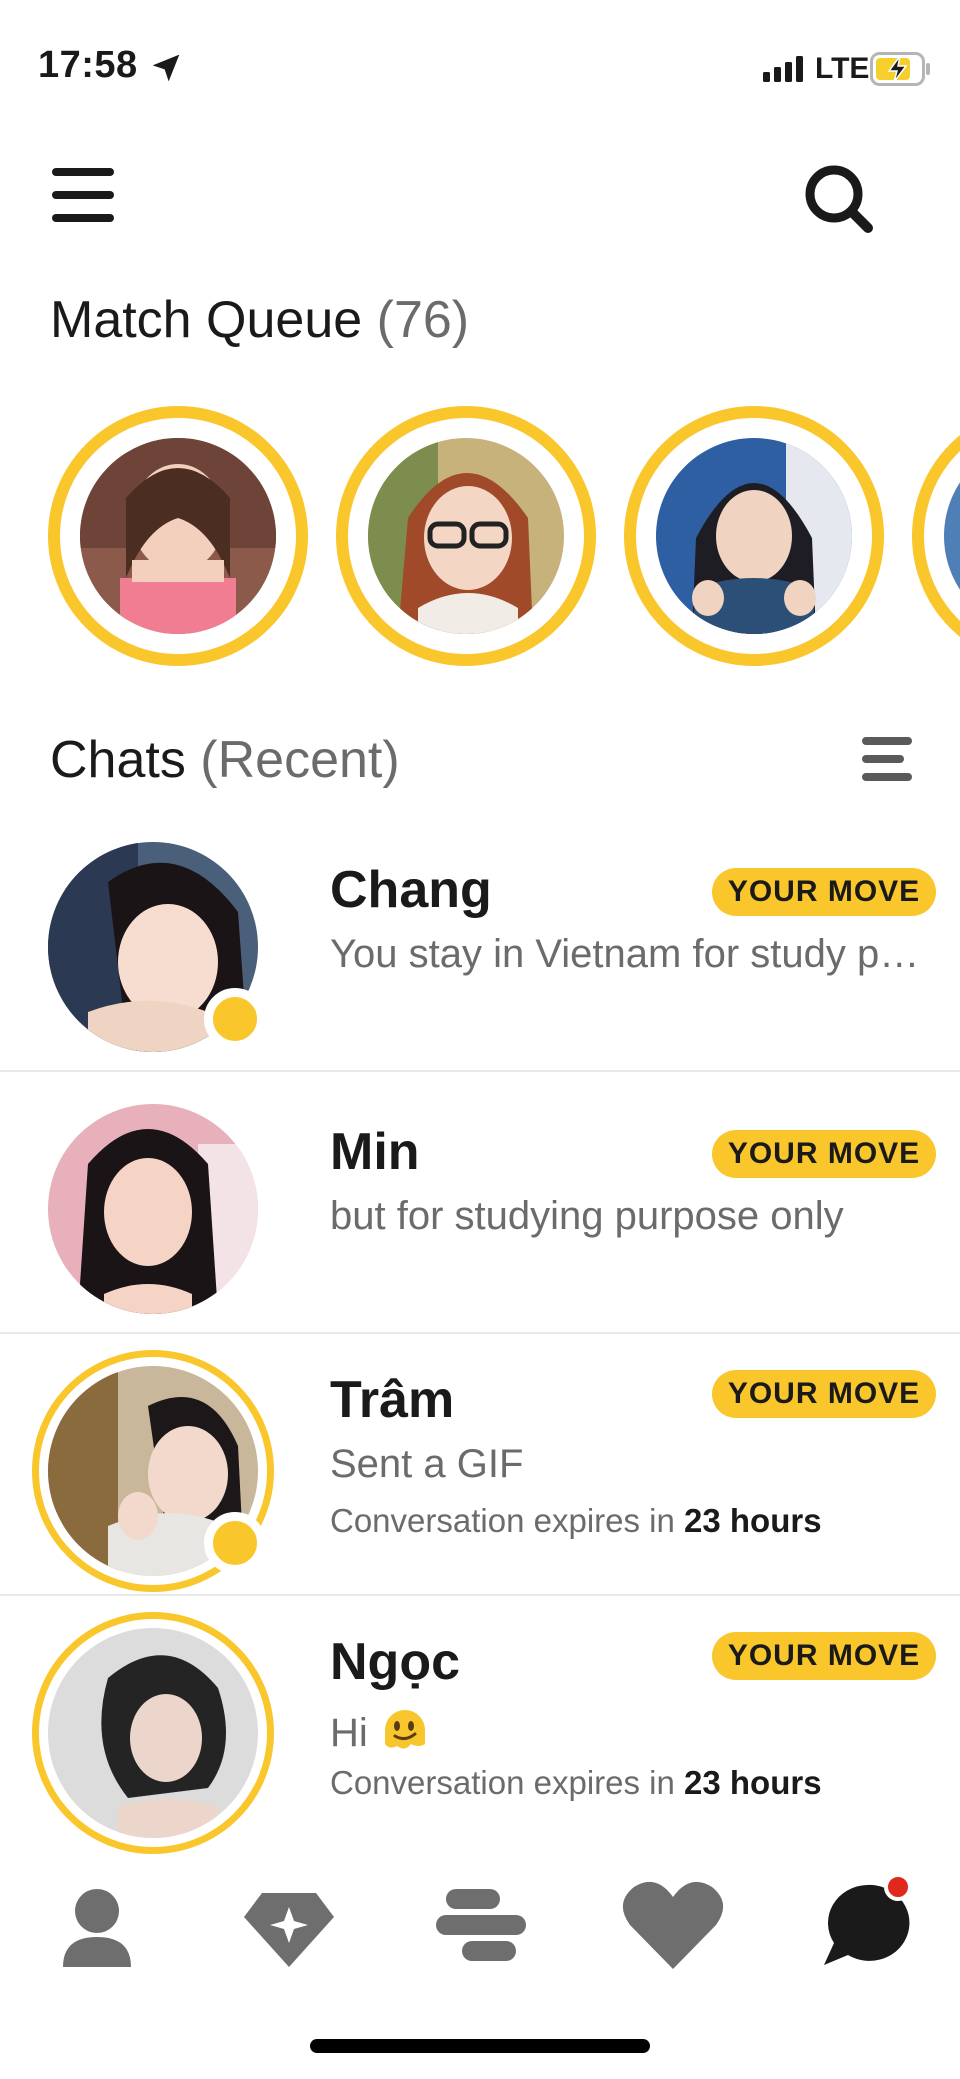 The image size is (960, 2079). I want to click on chats-label: Chats, so click(118, 760).